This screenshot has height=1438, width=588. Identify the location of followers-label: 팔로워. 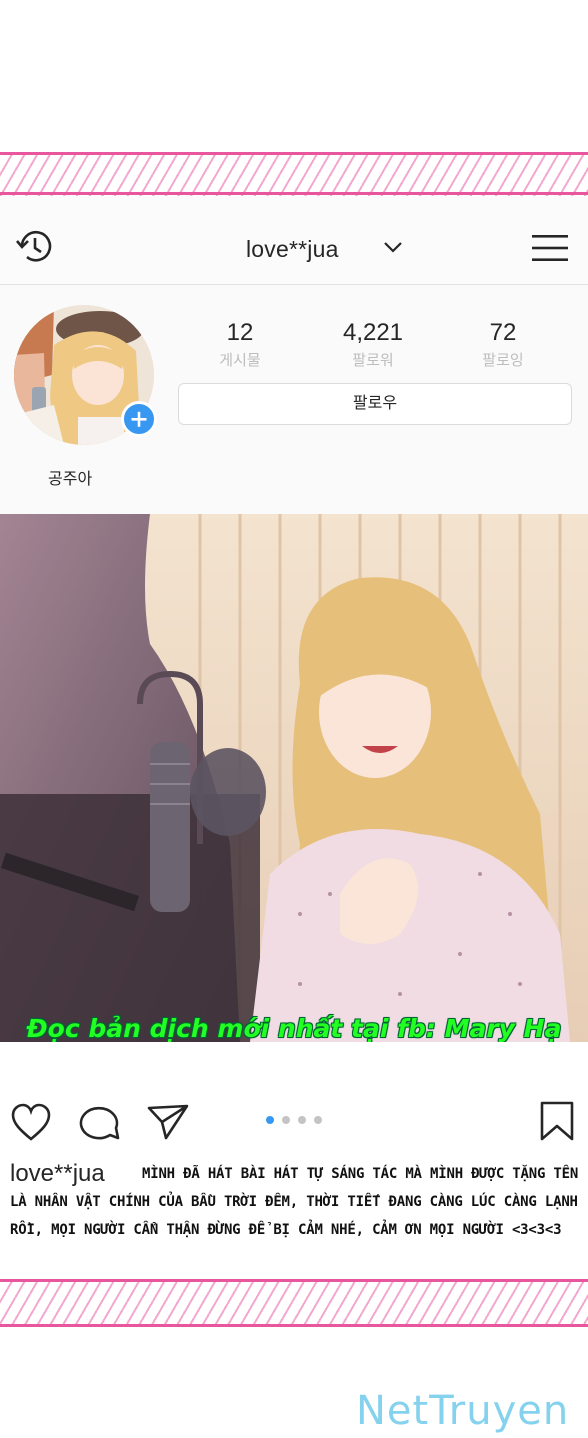
(373, 360).